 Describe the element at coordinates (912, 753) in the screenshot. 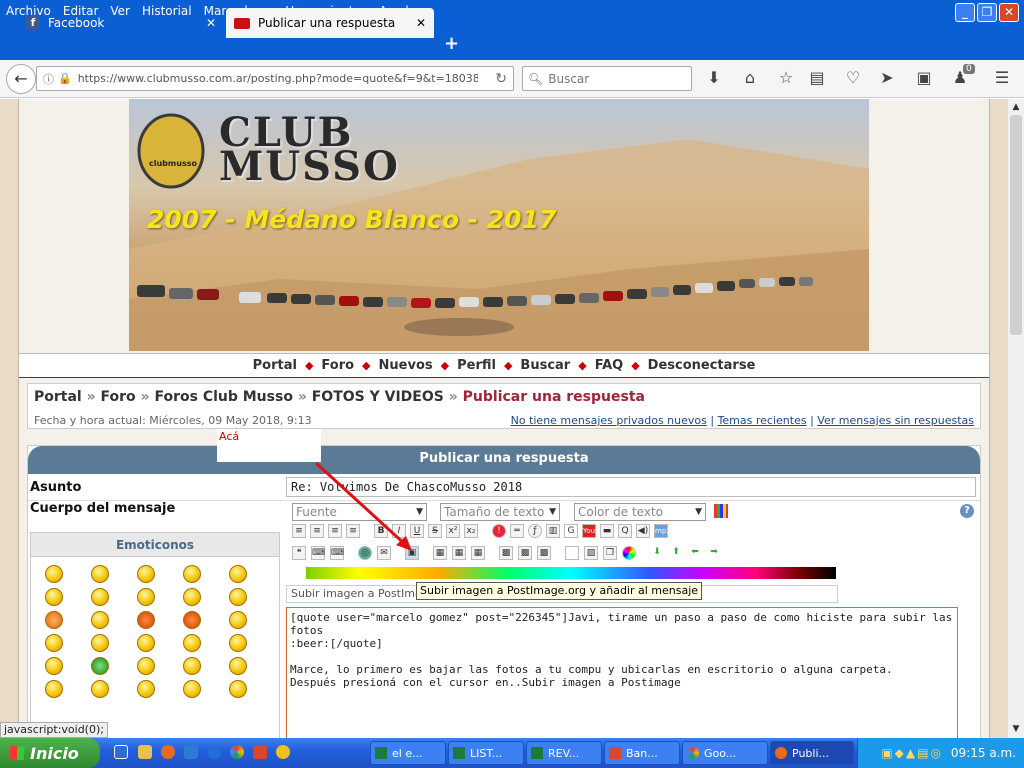

I see `tray-icons: ▣◆▲▤◎` at that location.